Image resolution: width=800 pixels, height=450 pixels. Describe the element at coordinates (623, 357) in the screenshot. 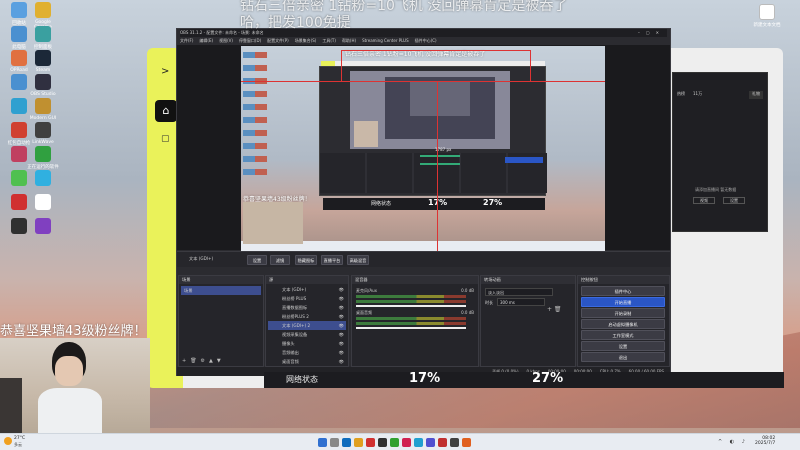

I see `control-button: 退出` at that location.